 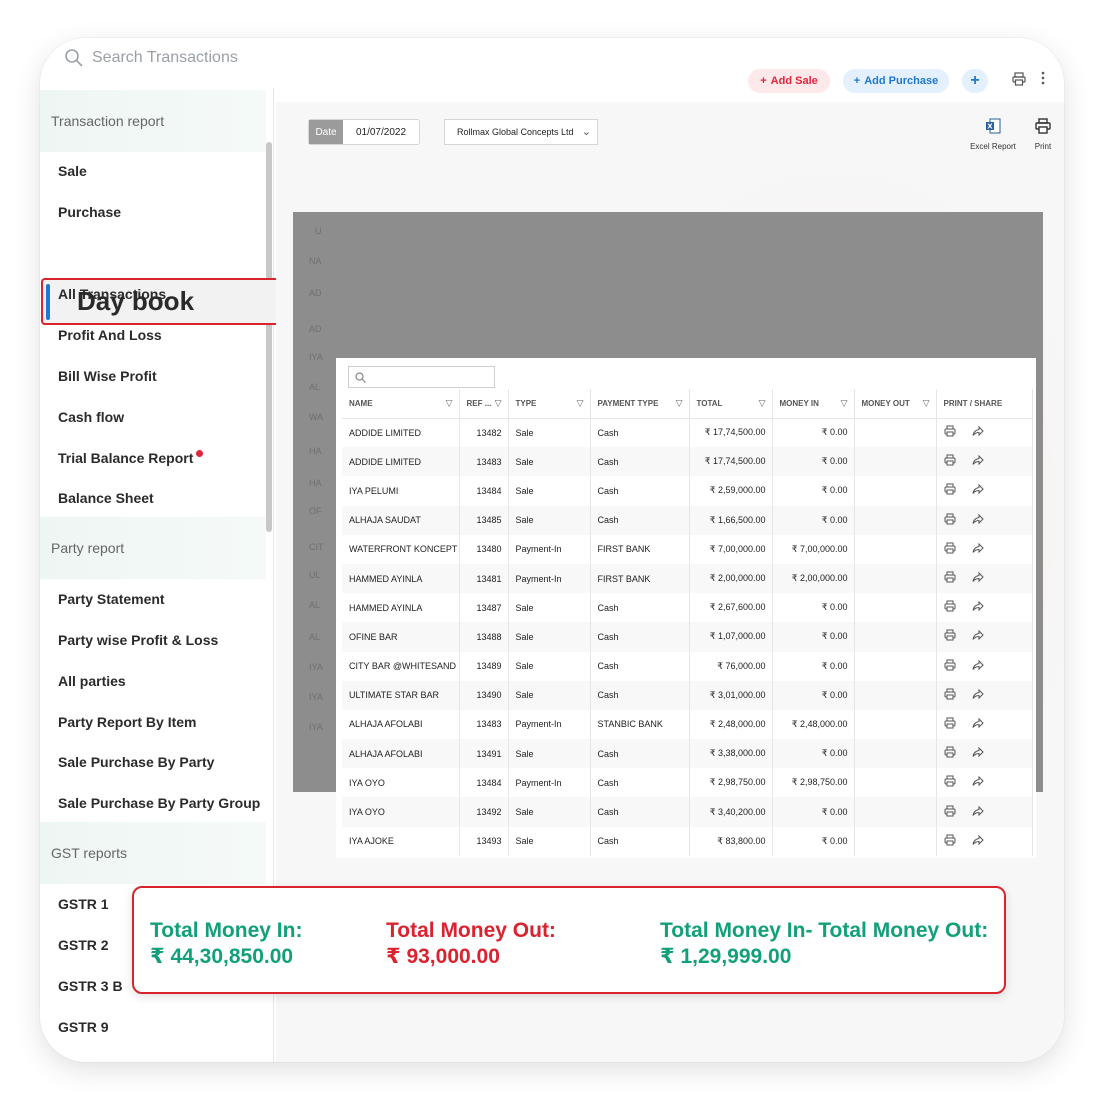 What do you see at coordinates (549, 812) in the screenshot?
I see `cell-type: Sale` at bounding box center [549, 812].